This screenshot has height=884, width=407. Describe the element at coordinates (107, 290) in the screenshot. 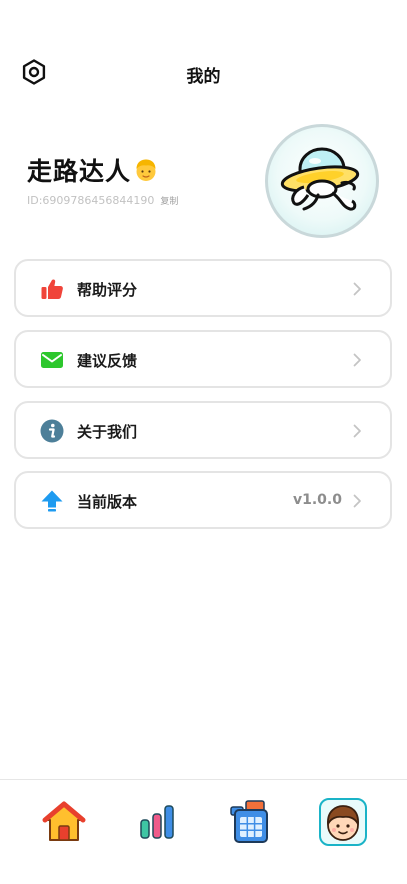

I see `menu-item-label: 帮助评分` at that location.